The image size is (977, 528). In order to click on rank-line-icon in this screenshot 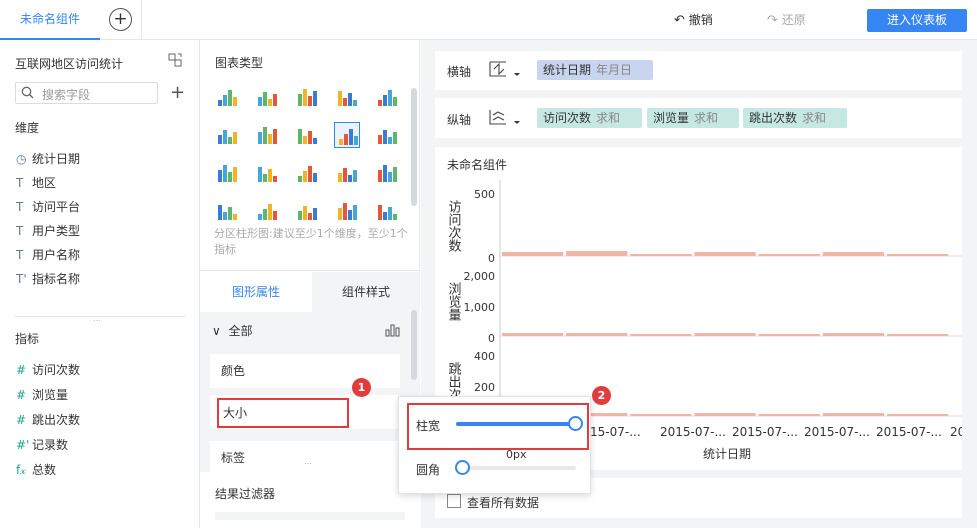, I will do `click(387, 173)`.